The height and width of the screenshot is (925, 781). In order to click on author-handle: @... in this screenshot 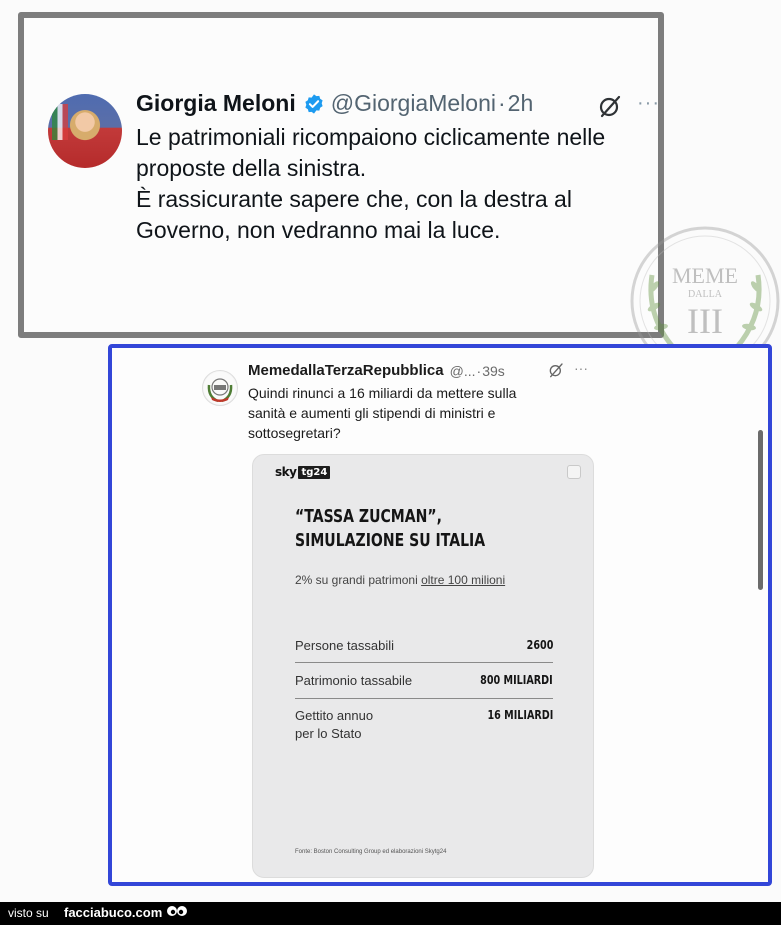, I will do `click(463, 371)`.